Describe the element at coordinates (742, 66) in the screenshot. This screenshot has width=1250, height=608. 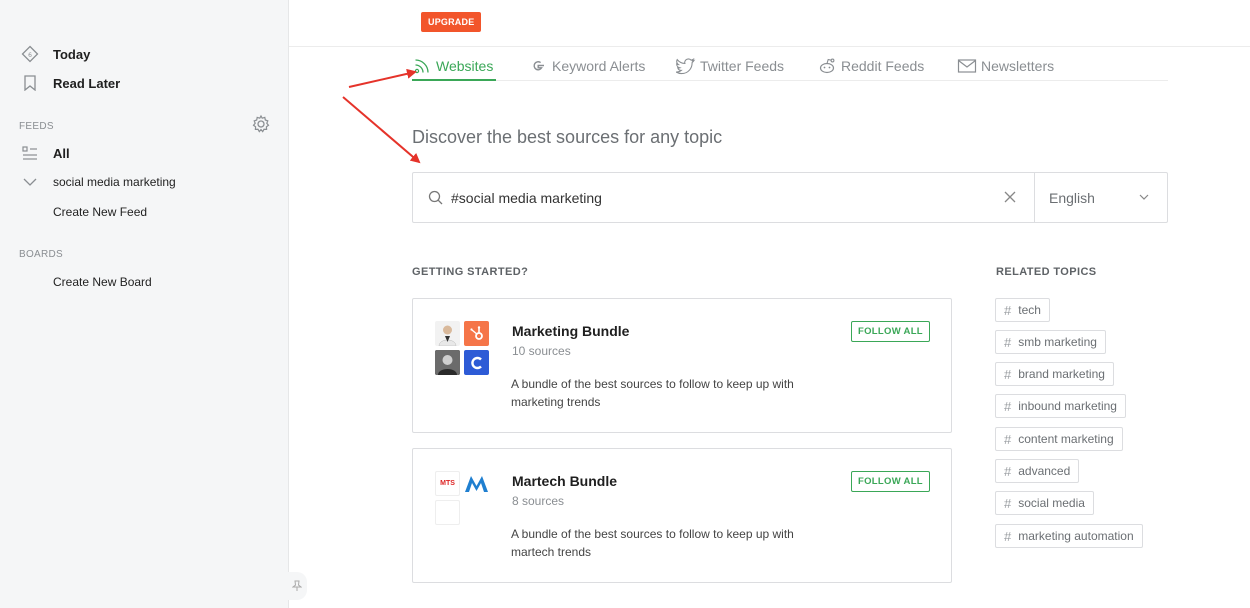
I see `tab-label: Twitter Feeds` at that location.